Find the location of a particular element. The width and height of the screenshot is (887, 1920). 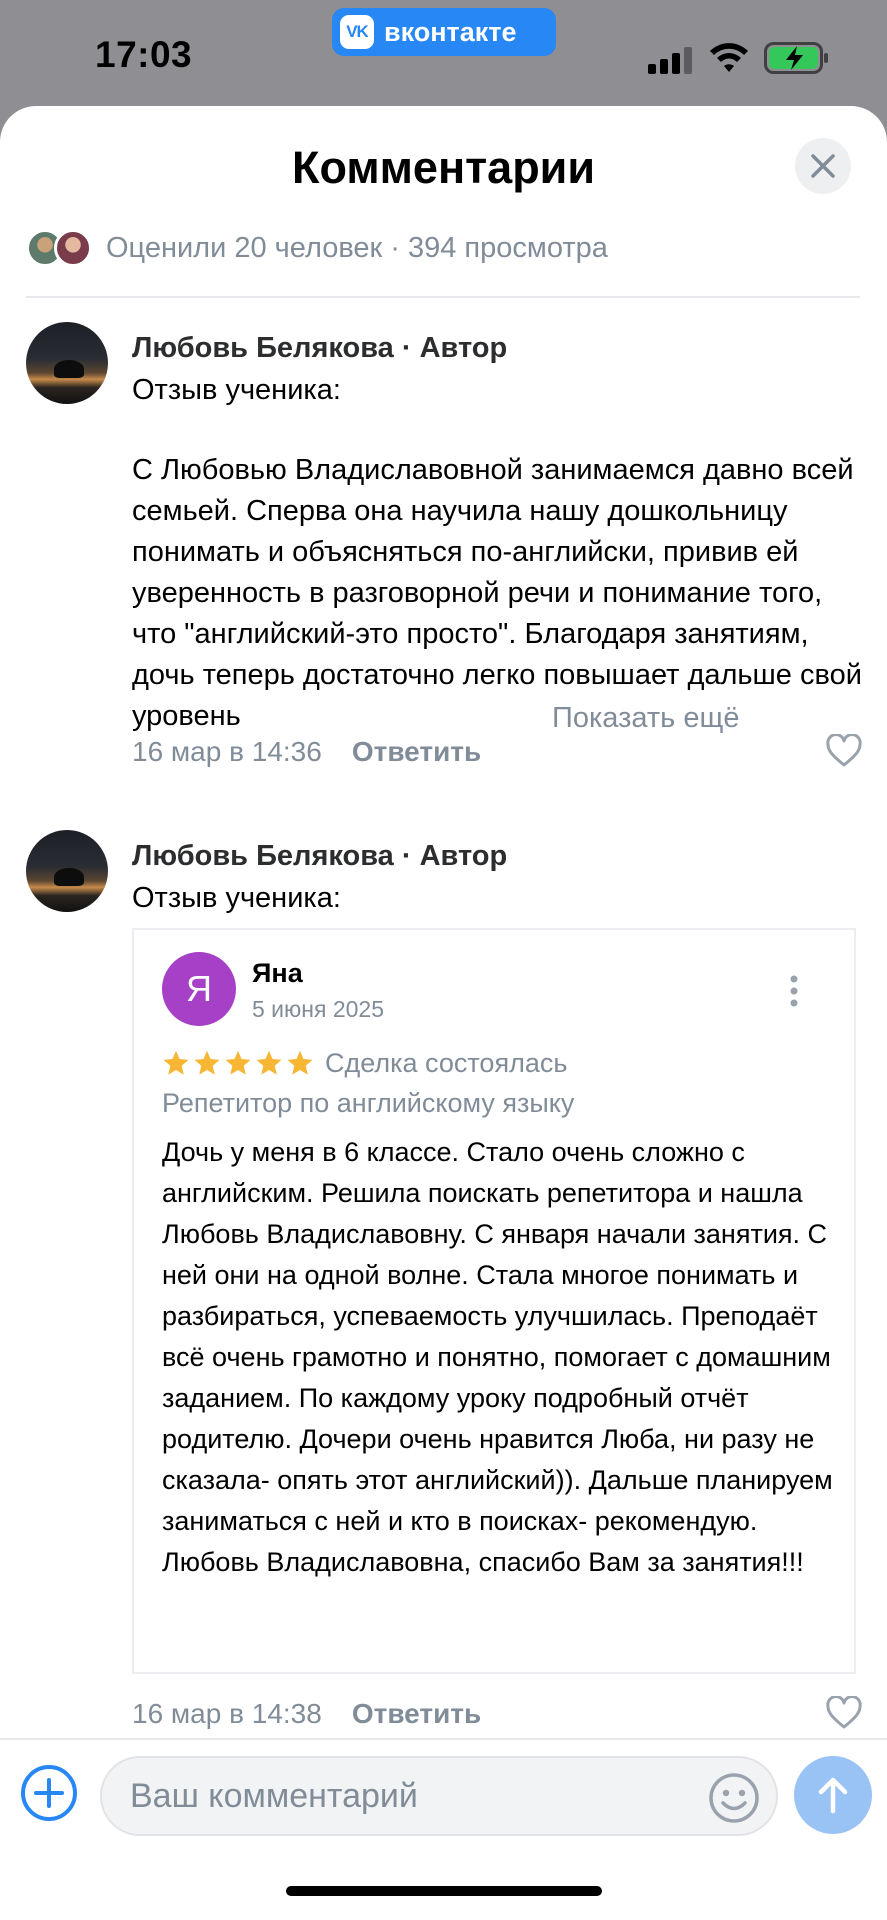

smile-icon is located at coordinates (734, 1798).